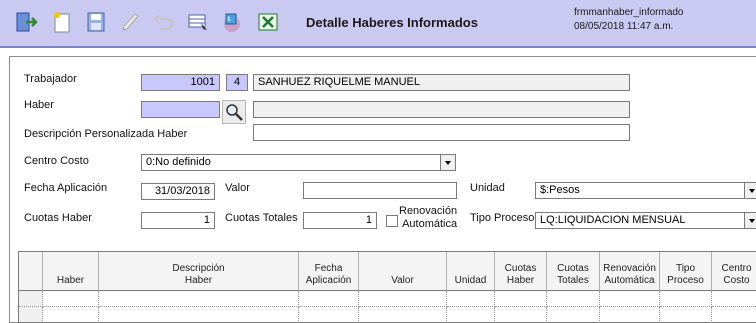 The height and width of the screenshot is (323, 756). What do you see at coordinates (298, 162) in the screenshot?
I see `centro-costo-select: 0:No definido` at bounding box center [298, 162].